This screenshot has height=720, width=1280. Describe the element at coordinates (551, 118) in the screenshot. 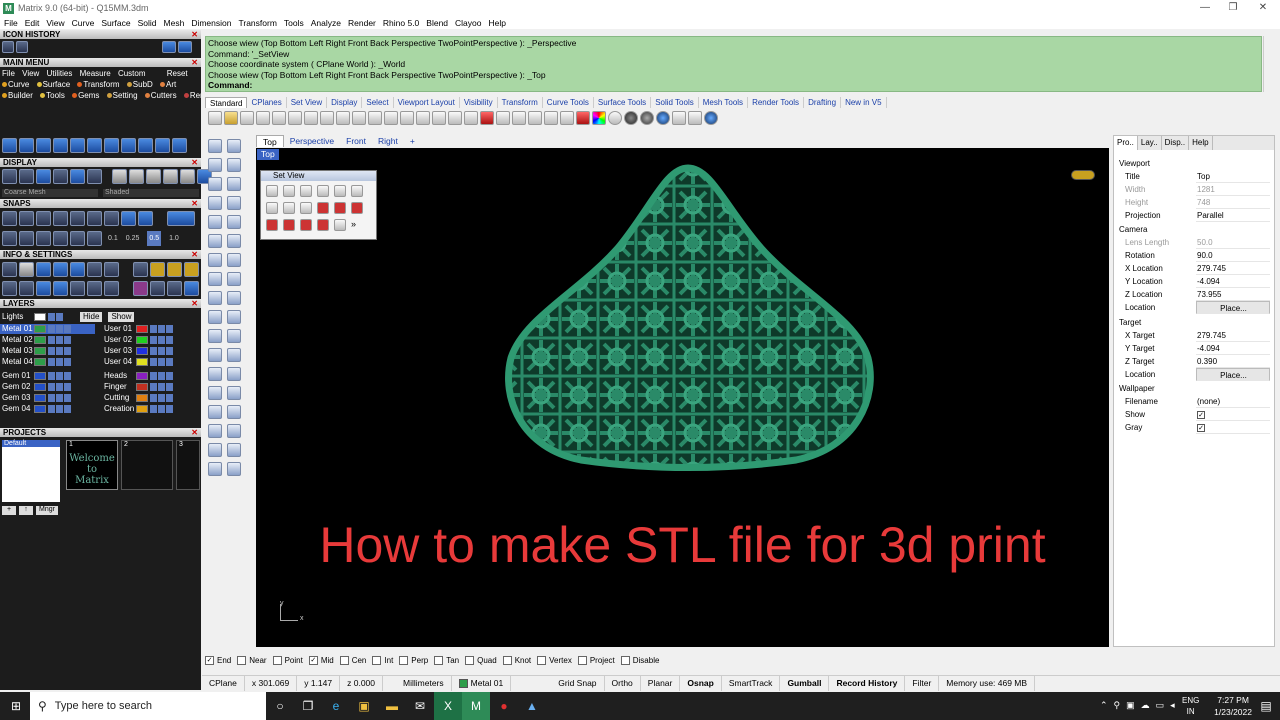

I see `light-icon` at that location.